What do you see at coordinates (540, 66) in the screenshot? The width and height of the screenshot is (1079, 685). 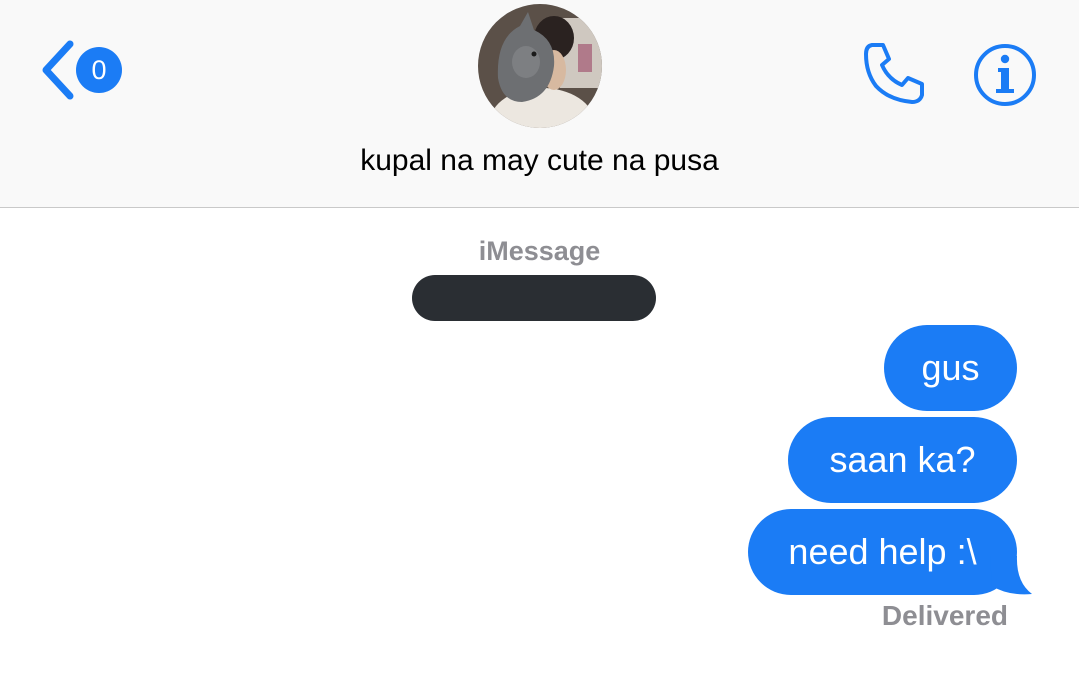 I see `contact-avatar` at bounding box center [540, 66].